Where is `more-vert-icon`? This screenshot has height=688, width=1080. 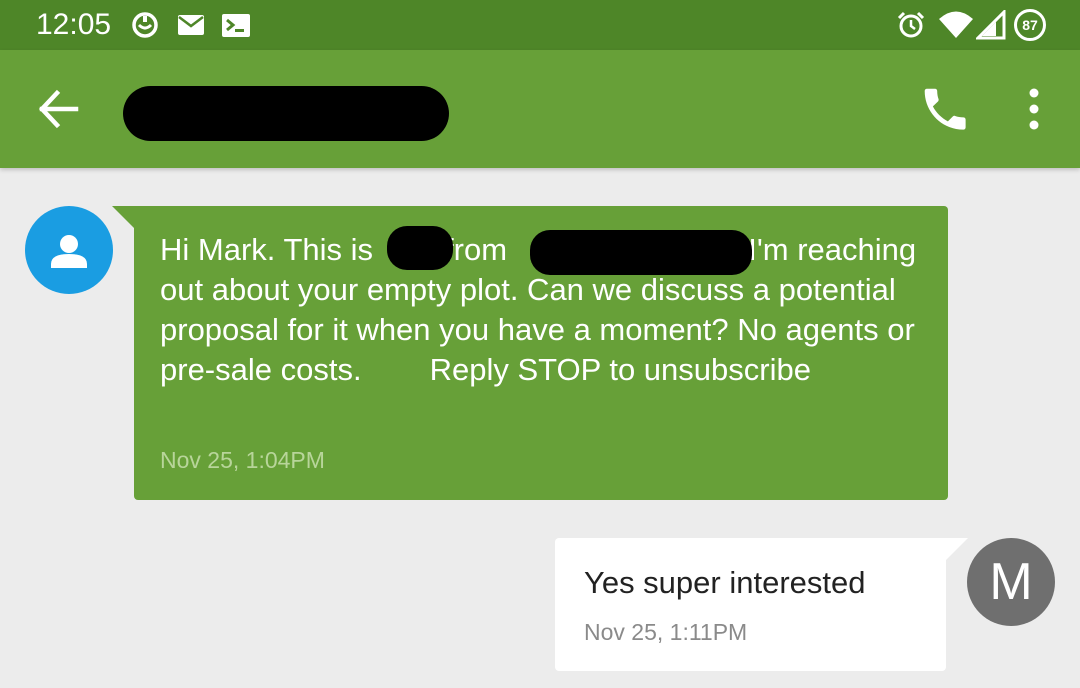
more-vert-icon is located at coordinates (1034, 109).